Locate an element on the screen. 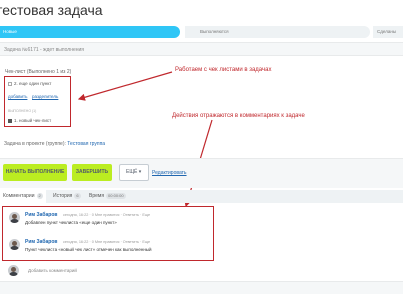 This screenshot has height=294, width=403. more-label: ЕЩЁ is located at coordinates (132, 172).